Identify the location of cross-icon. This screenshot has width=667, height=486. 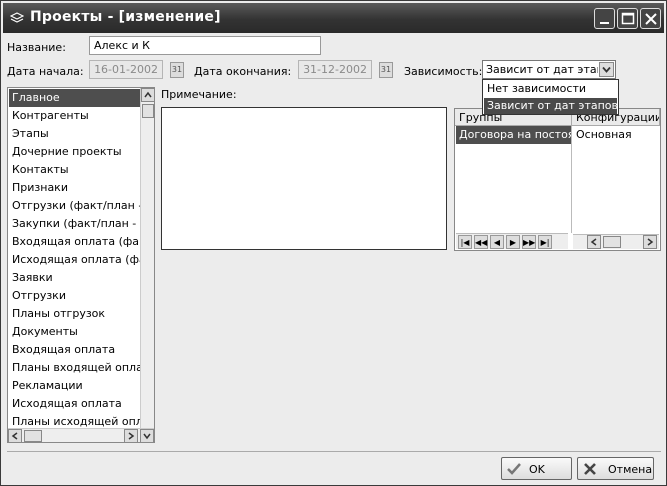
(590, 469).